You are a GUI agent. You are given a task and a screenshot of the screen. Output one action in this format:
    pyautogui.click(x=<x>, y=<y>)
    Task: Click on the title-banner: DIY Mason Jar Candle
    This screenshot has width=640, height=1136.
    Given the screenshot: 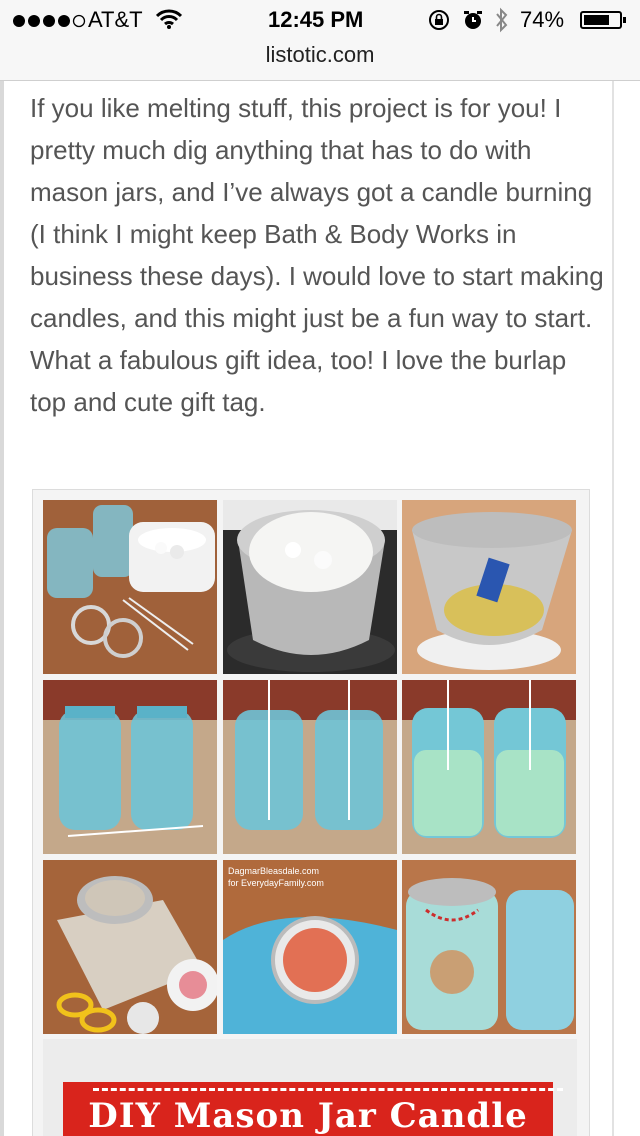 What is the action you would take?
    pyautogui.click(x=310, y=1087)
    